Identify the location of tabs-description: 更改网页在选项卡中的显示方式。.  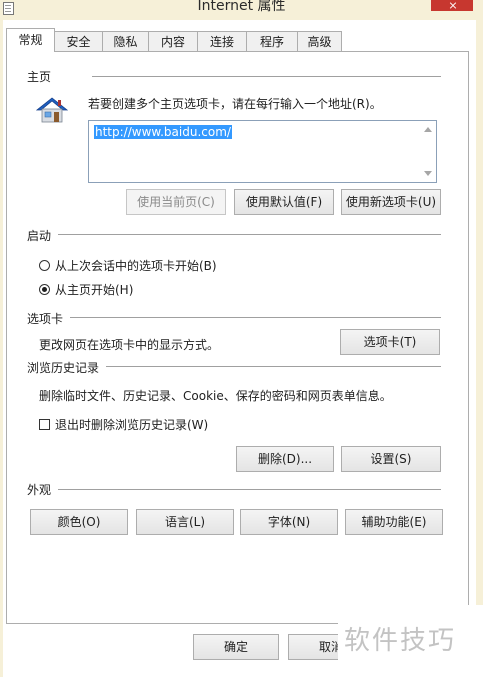
(129, 345).